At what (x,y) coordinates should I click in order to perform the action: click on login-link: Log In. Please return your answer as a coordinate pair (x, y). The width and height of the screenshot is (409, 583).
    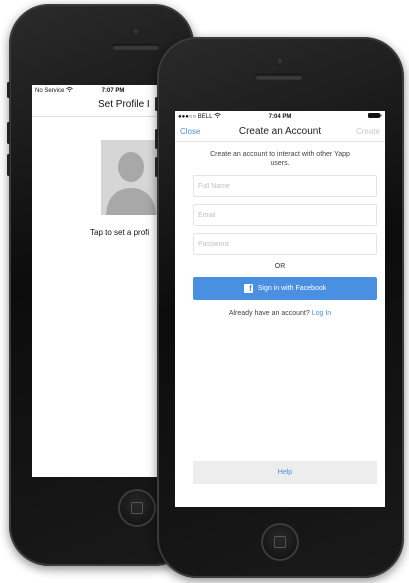
    Looking at the image, I should click on (321, 313).